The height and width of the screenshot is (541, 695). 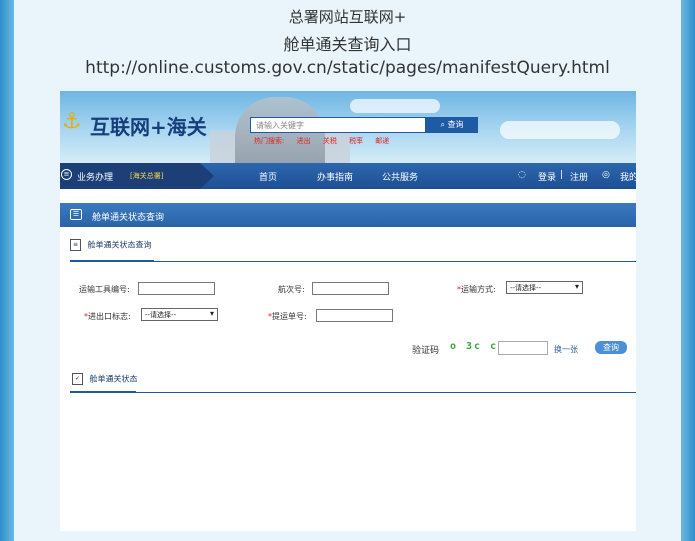 I want to click on search-button-label: 查询, so click(x=455, y=124).